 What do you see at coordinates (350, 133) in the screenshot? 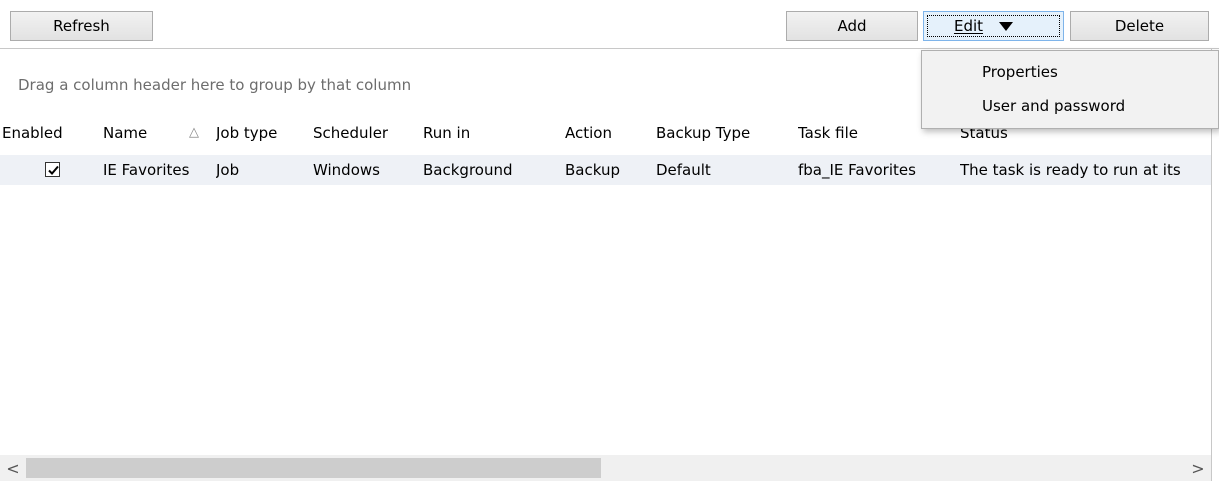
I see `column-header-scheduler: Scheduler` at bounding box center [350, 133].